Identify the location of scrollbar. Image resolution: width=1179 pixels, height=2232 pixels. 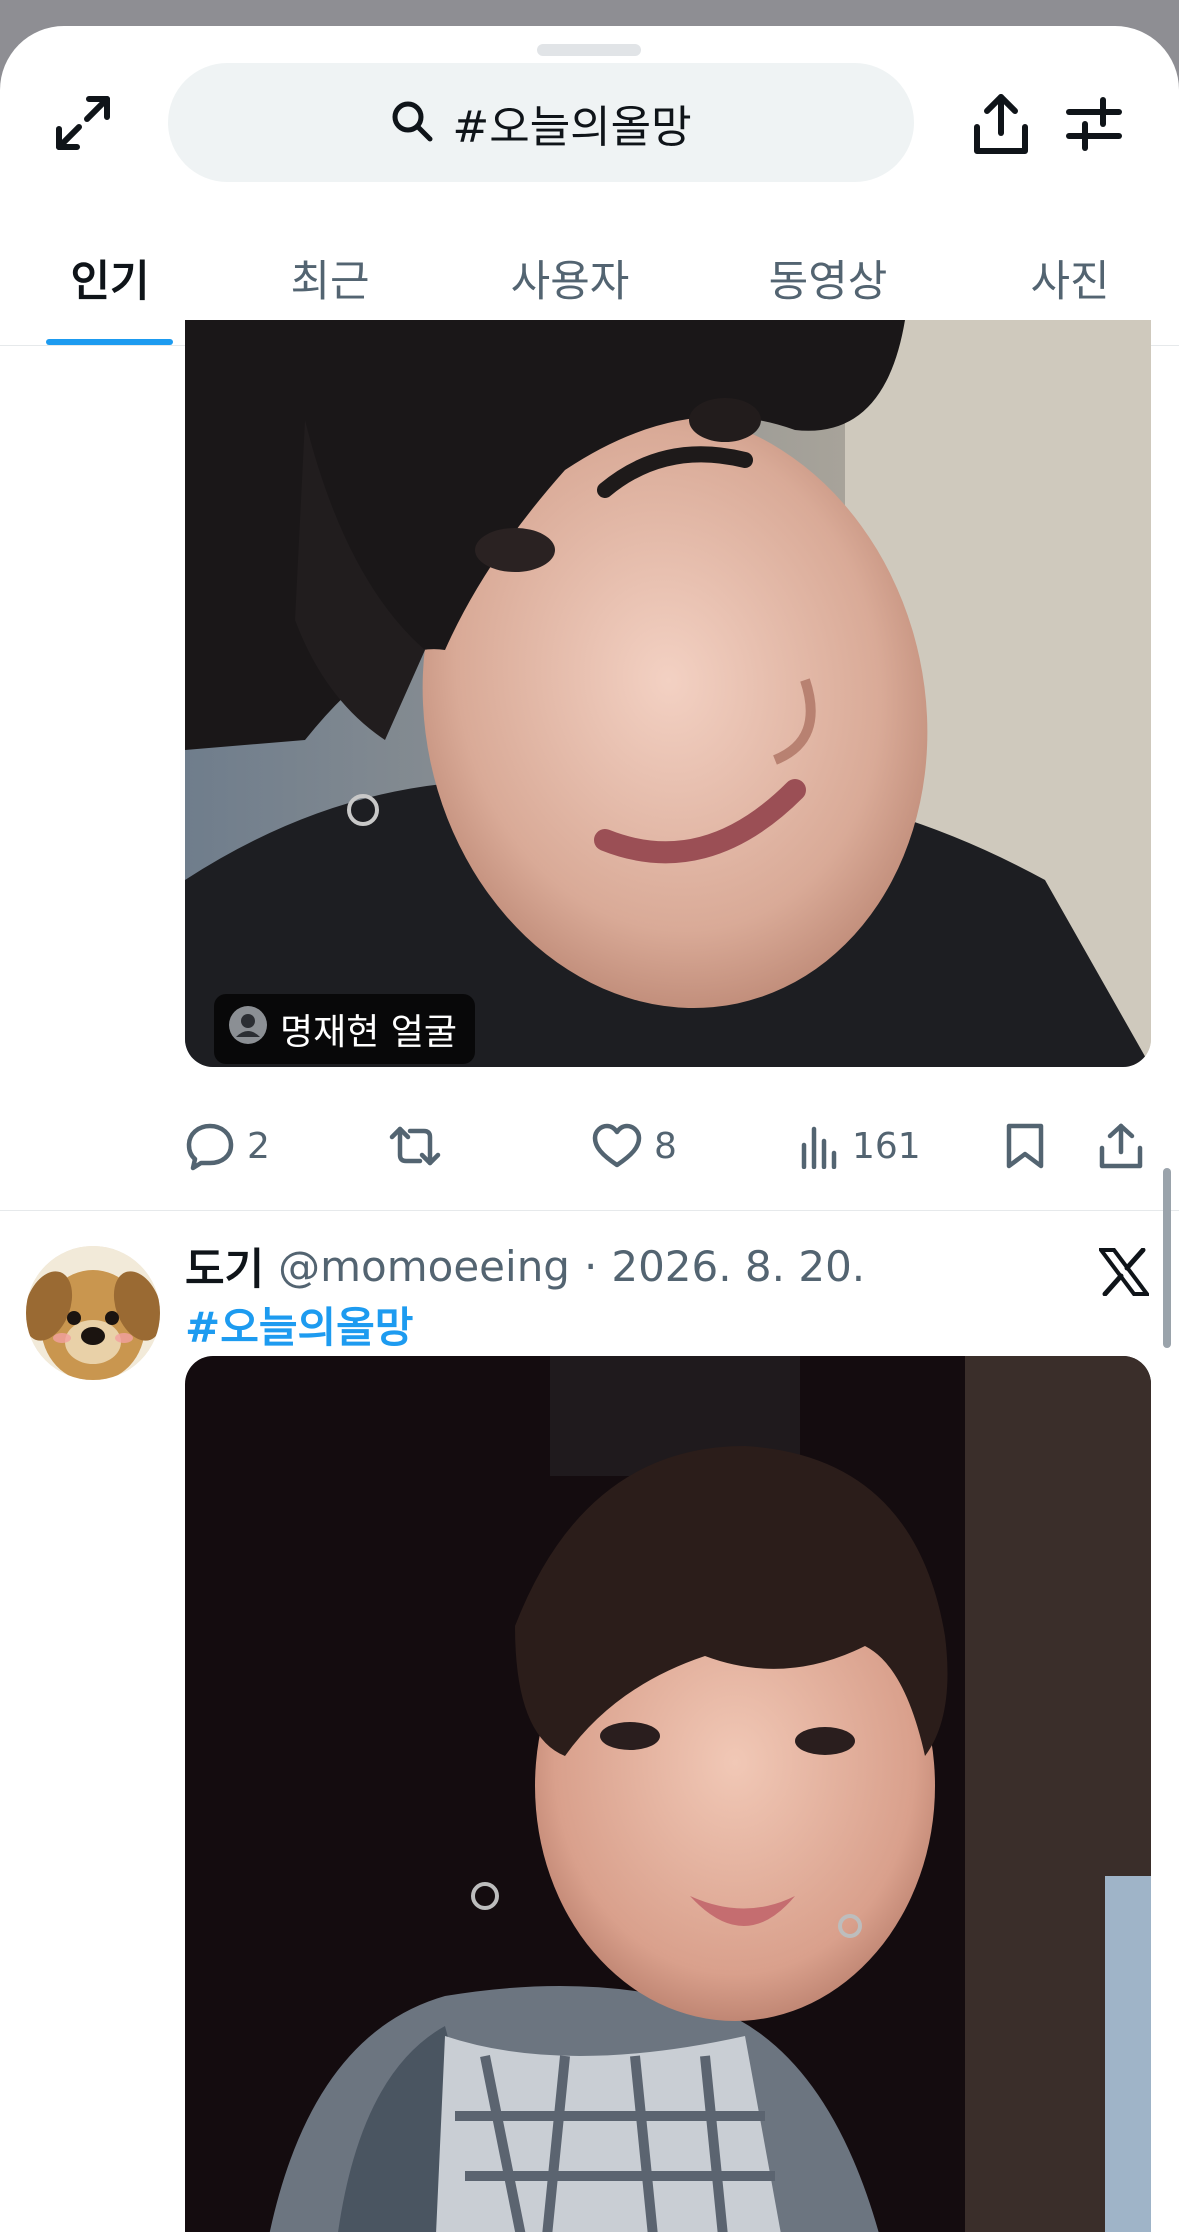
(1167, 1258).